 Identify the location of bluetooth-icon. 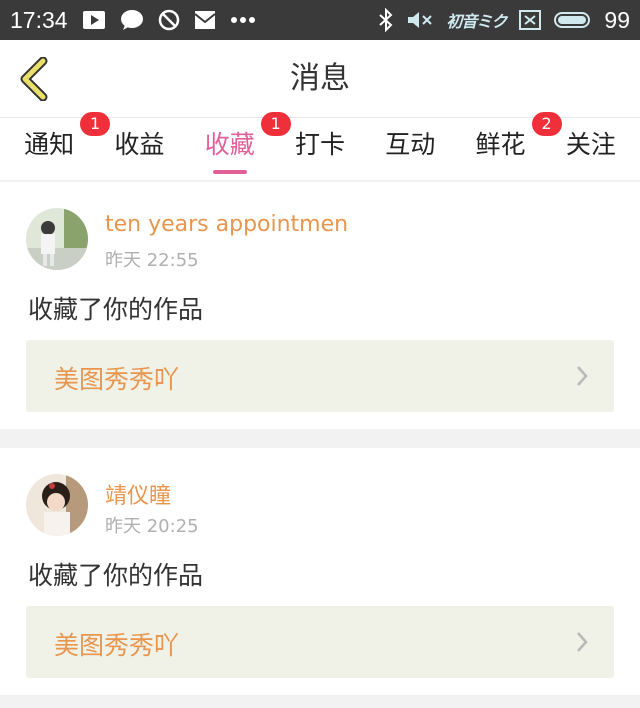
(386, 20).